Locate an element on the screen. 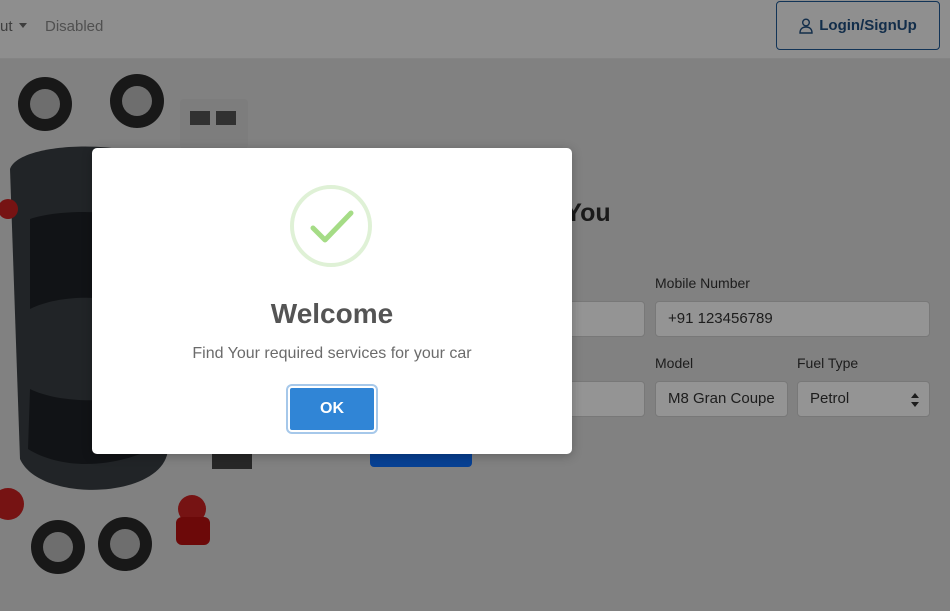  success-check-icon is located at coordinates (331, 226).